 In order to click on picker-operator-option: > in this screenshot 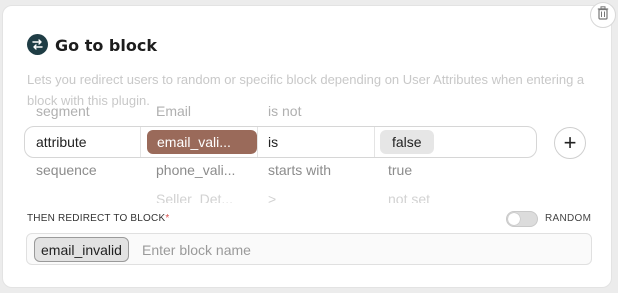, I will do `click(272, 197)`.